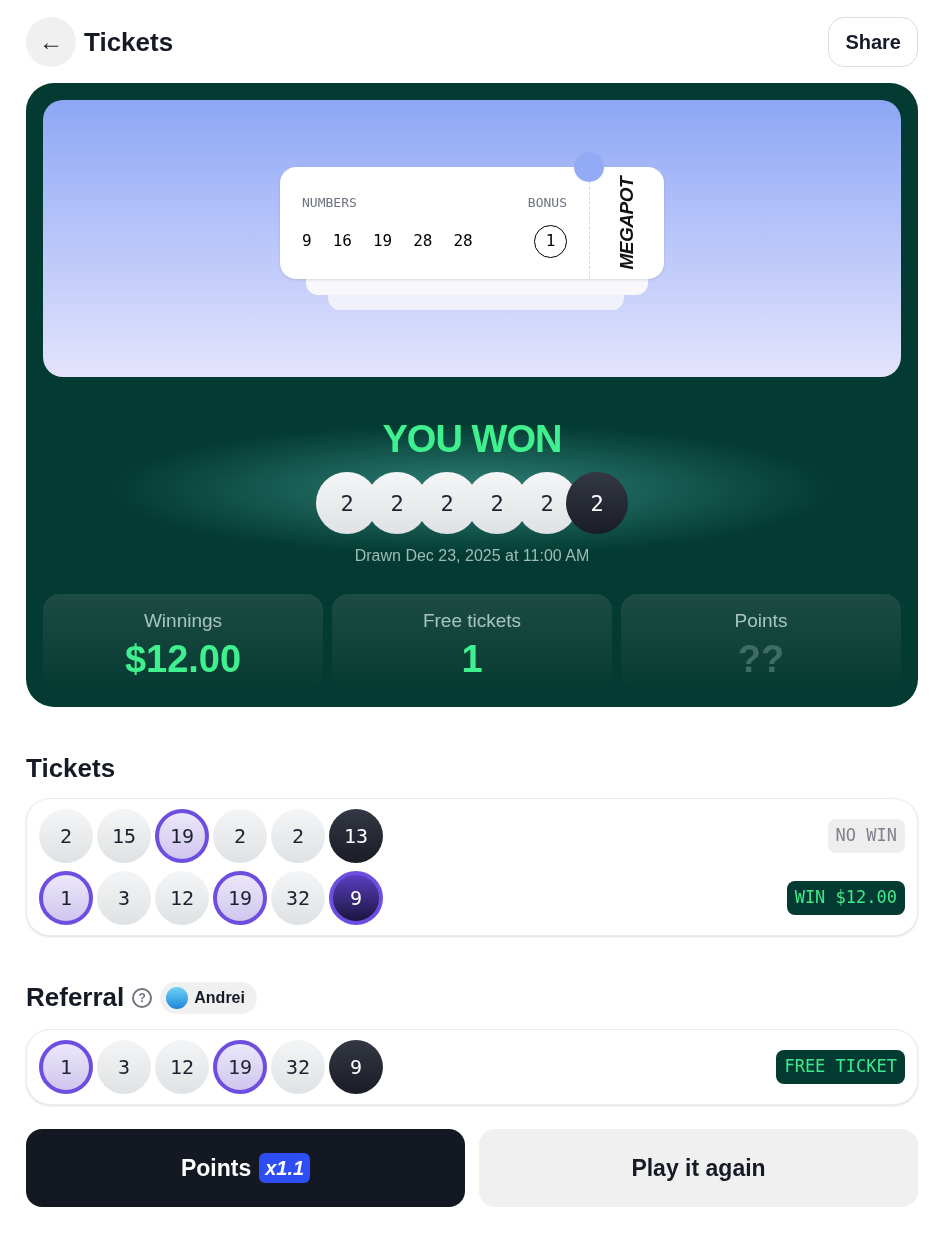  What do you see at coordinates (183, 621) in the screenshot?
I see `stat-label: Winnings` at bounding box center [183, 621].